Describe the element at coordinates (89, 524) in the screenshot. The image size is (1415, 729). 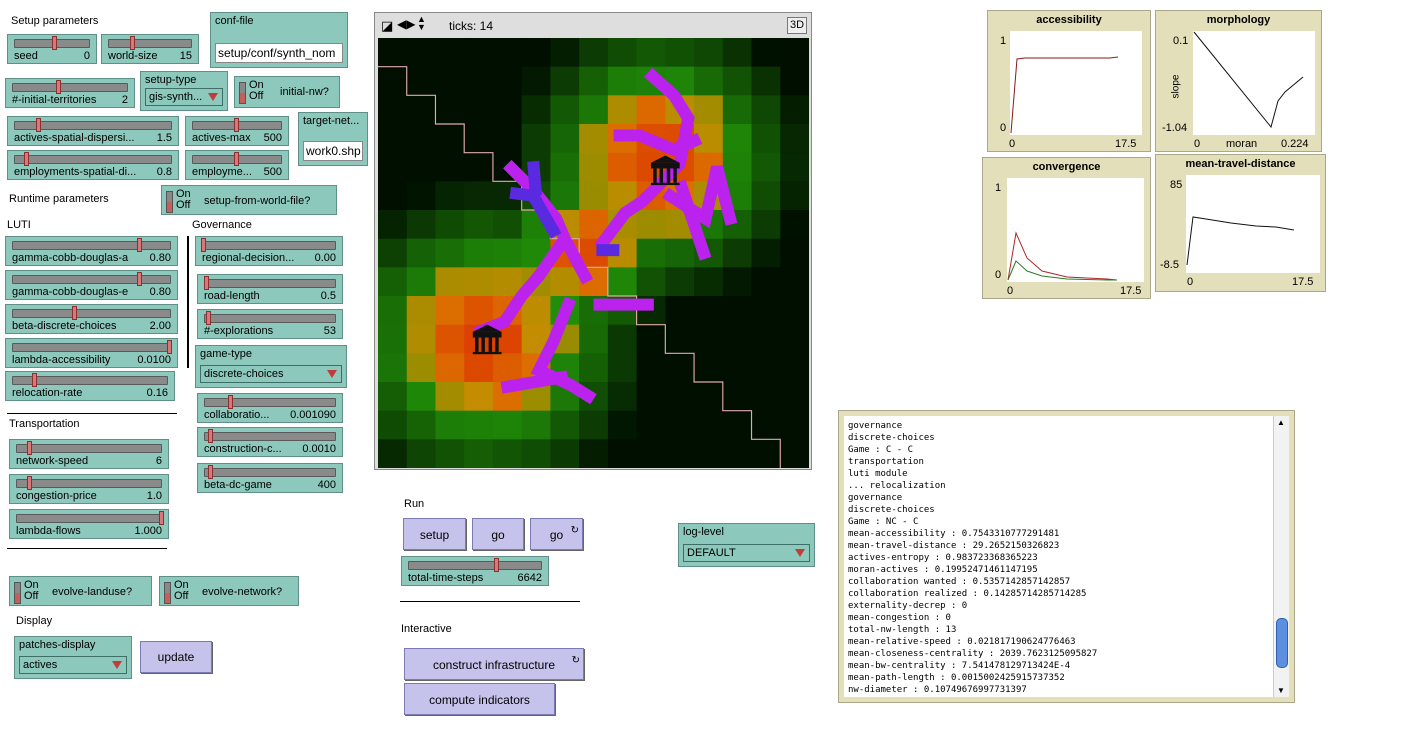
I see `lambda-flows-slider: lambda-flows 1.000` at that location.